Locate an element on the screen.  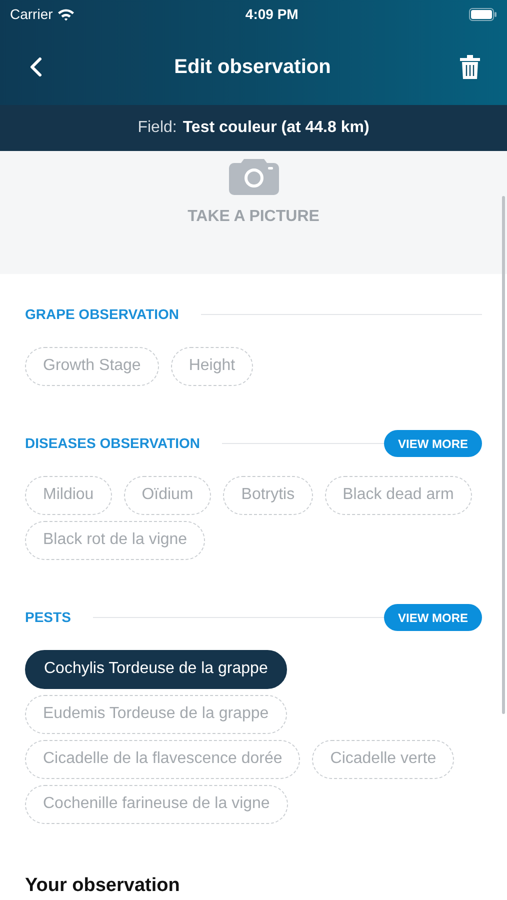
tag-chip: Growth Stage is located at coordinates (92, 366).